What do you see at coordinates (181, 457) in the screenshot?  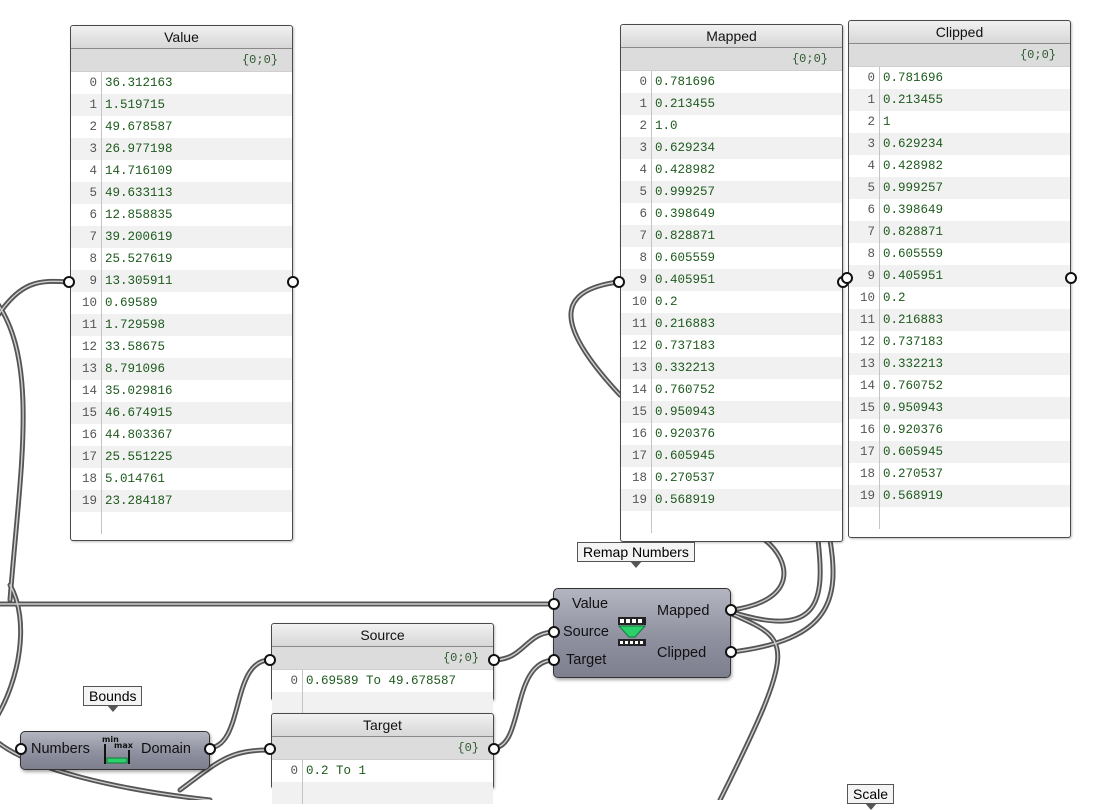 I see `list-item: 17 25.551225` at bounding box center [181, 457].